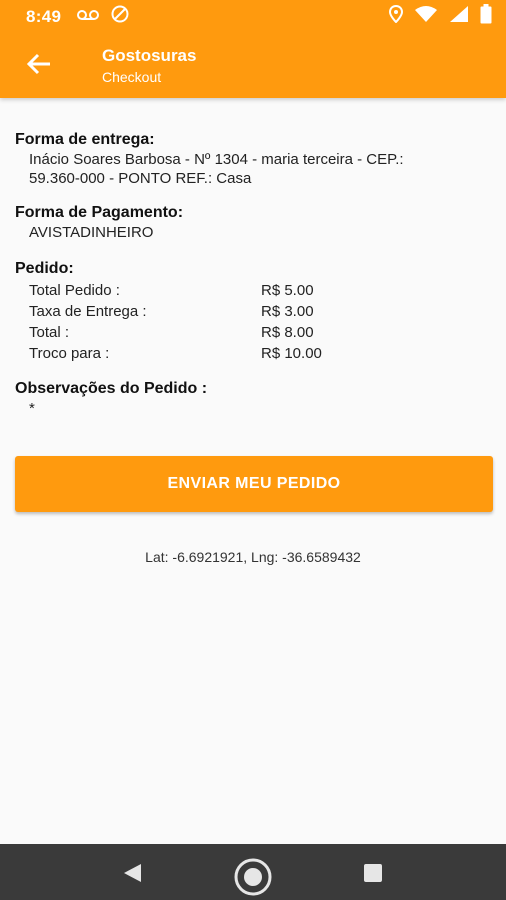  What do you see at coordinates (88, 17) in the screenshot?
I see `voicemail-icon` at bounding box center [88, 17].